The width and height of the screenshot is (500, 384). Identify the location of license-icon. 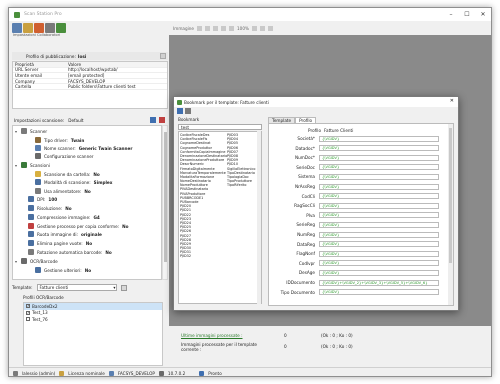
(62, 373).